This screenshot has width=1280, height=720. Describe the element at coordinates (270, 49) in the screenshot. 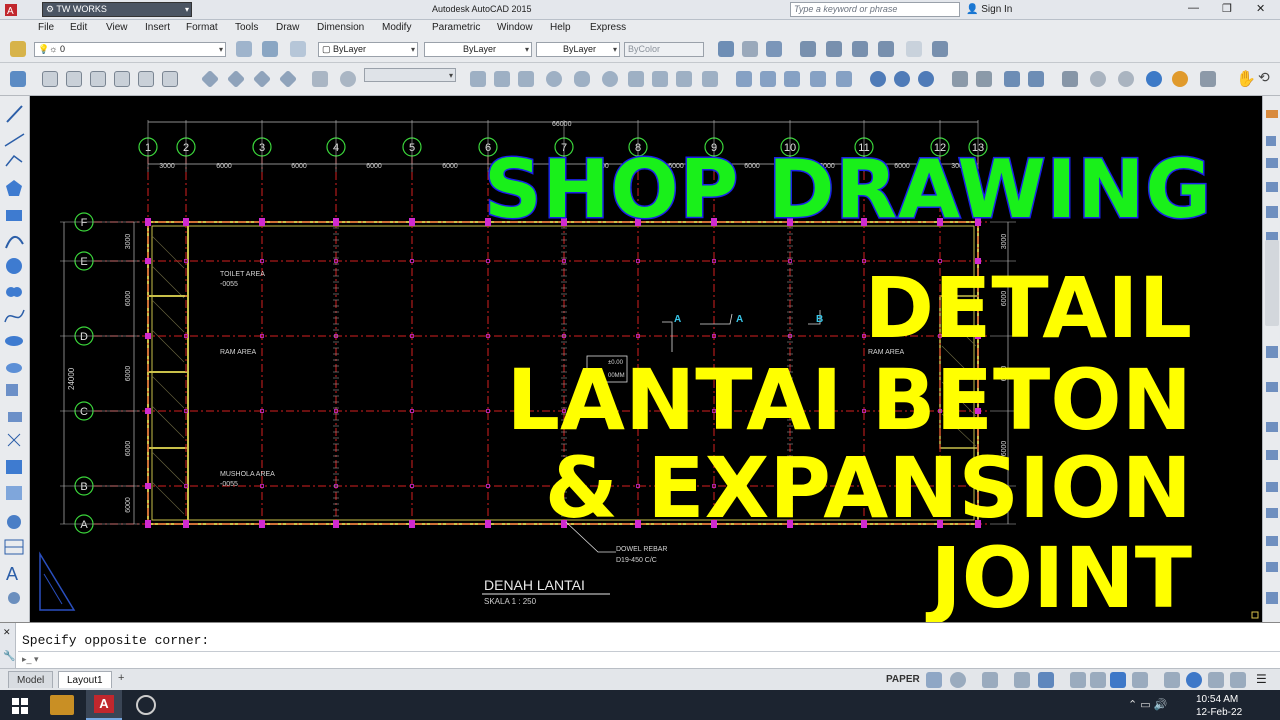

I see `layer-match-icon` at that location.